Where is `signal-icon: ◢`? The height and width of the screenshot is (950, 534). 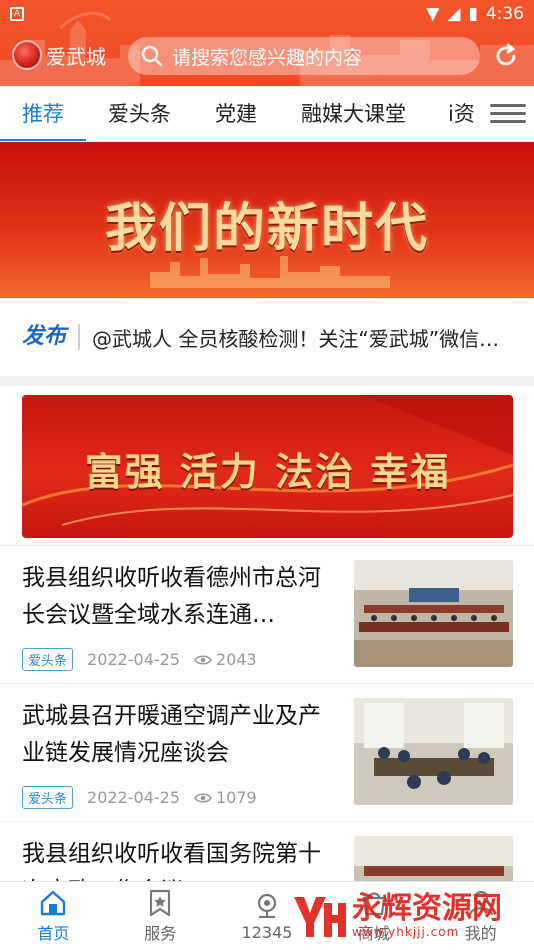 signal-icon: ◢ is located at coordinates (454, 14).